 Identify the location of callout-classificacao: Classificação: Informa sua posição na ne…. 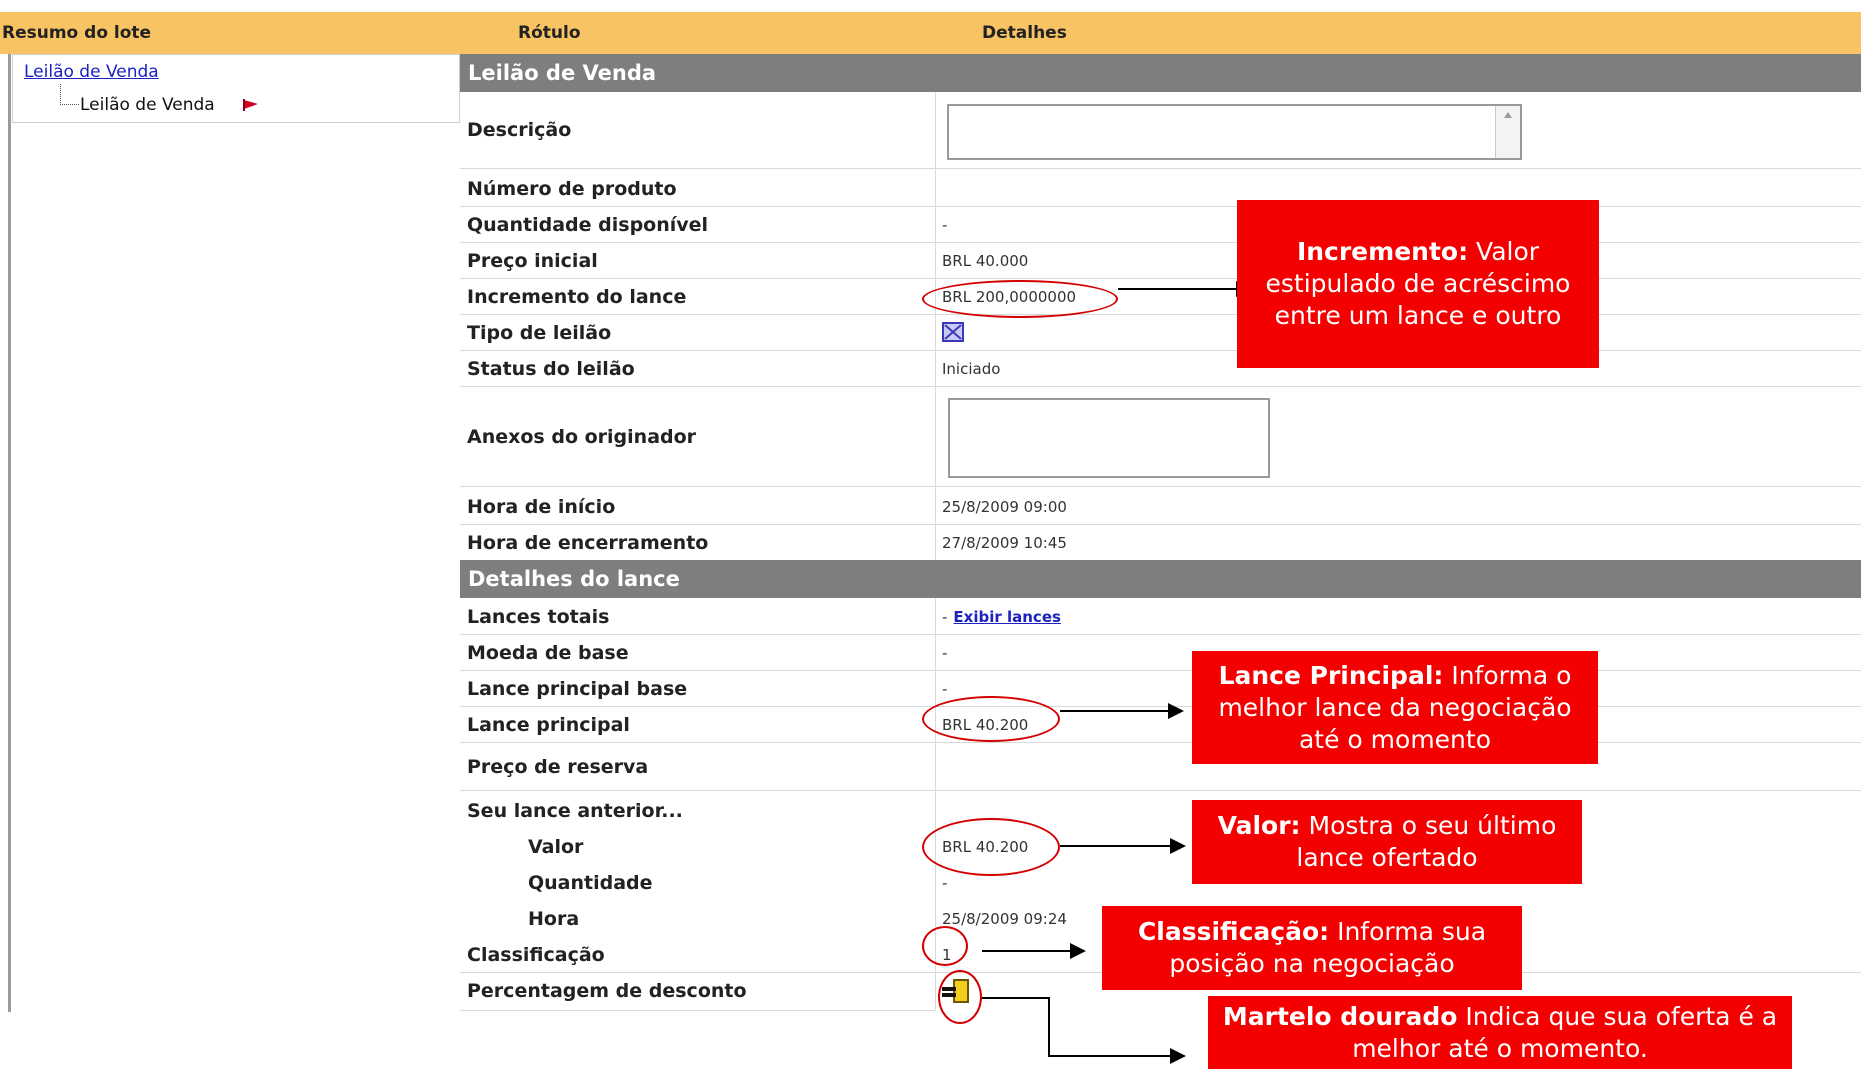
(1312, 948).